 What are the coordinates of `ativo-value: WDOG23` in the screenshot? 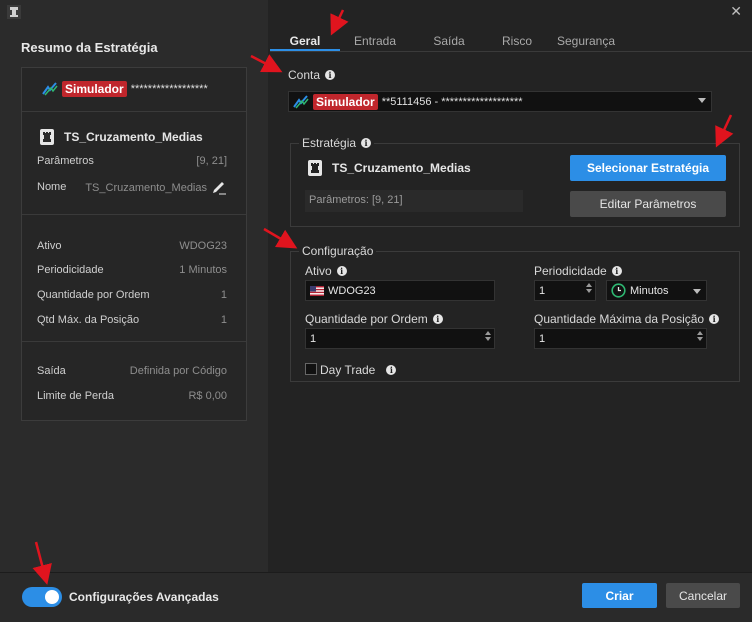 It's located at (352, 290).